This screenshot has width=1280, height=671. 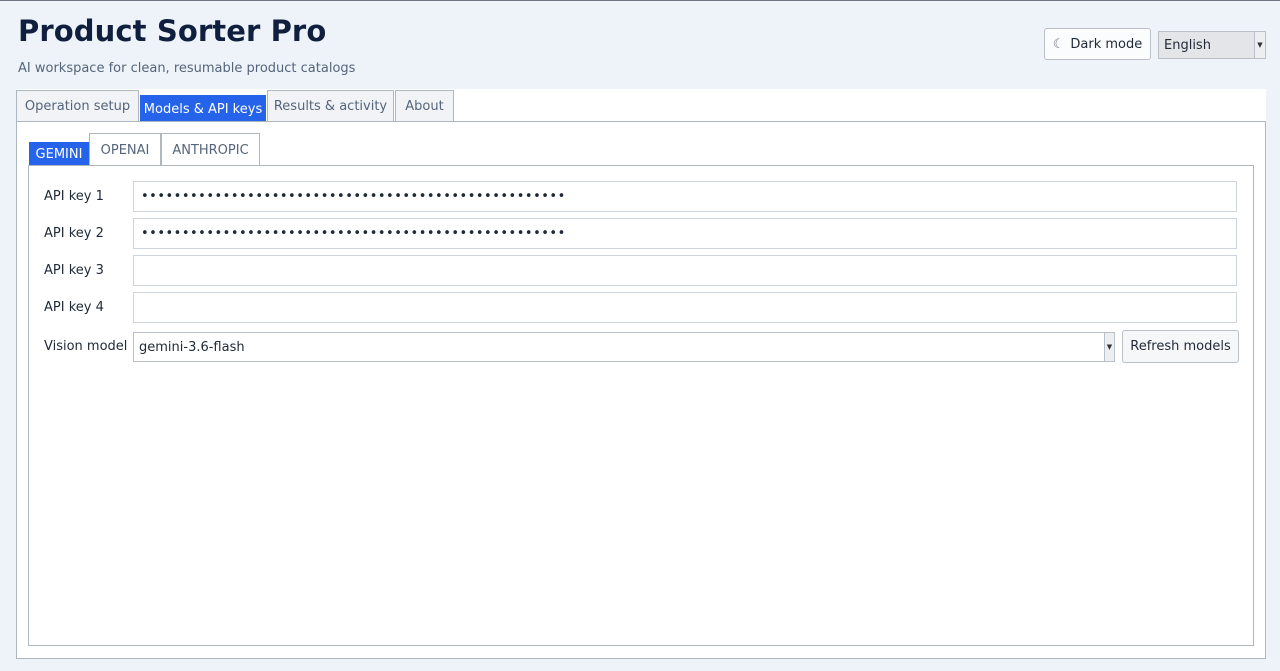 What do you see at coordinates (192, 347) in the screenshot?
I see `vision-model-value: gemini-3.6-flash` at bounding box center [192, 347].